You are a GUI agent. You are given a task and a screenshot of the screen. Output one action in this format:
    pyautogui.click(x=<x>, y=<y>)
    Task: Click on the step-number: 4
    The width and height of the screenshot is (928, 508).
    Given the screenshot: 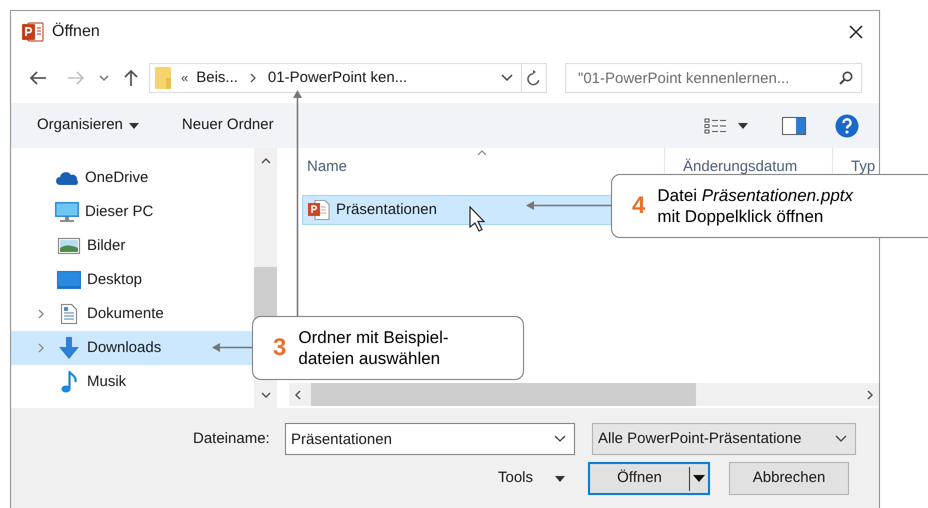 What is the action you would take?
    pyautogui.click(x=639, y=206)
    